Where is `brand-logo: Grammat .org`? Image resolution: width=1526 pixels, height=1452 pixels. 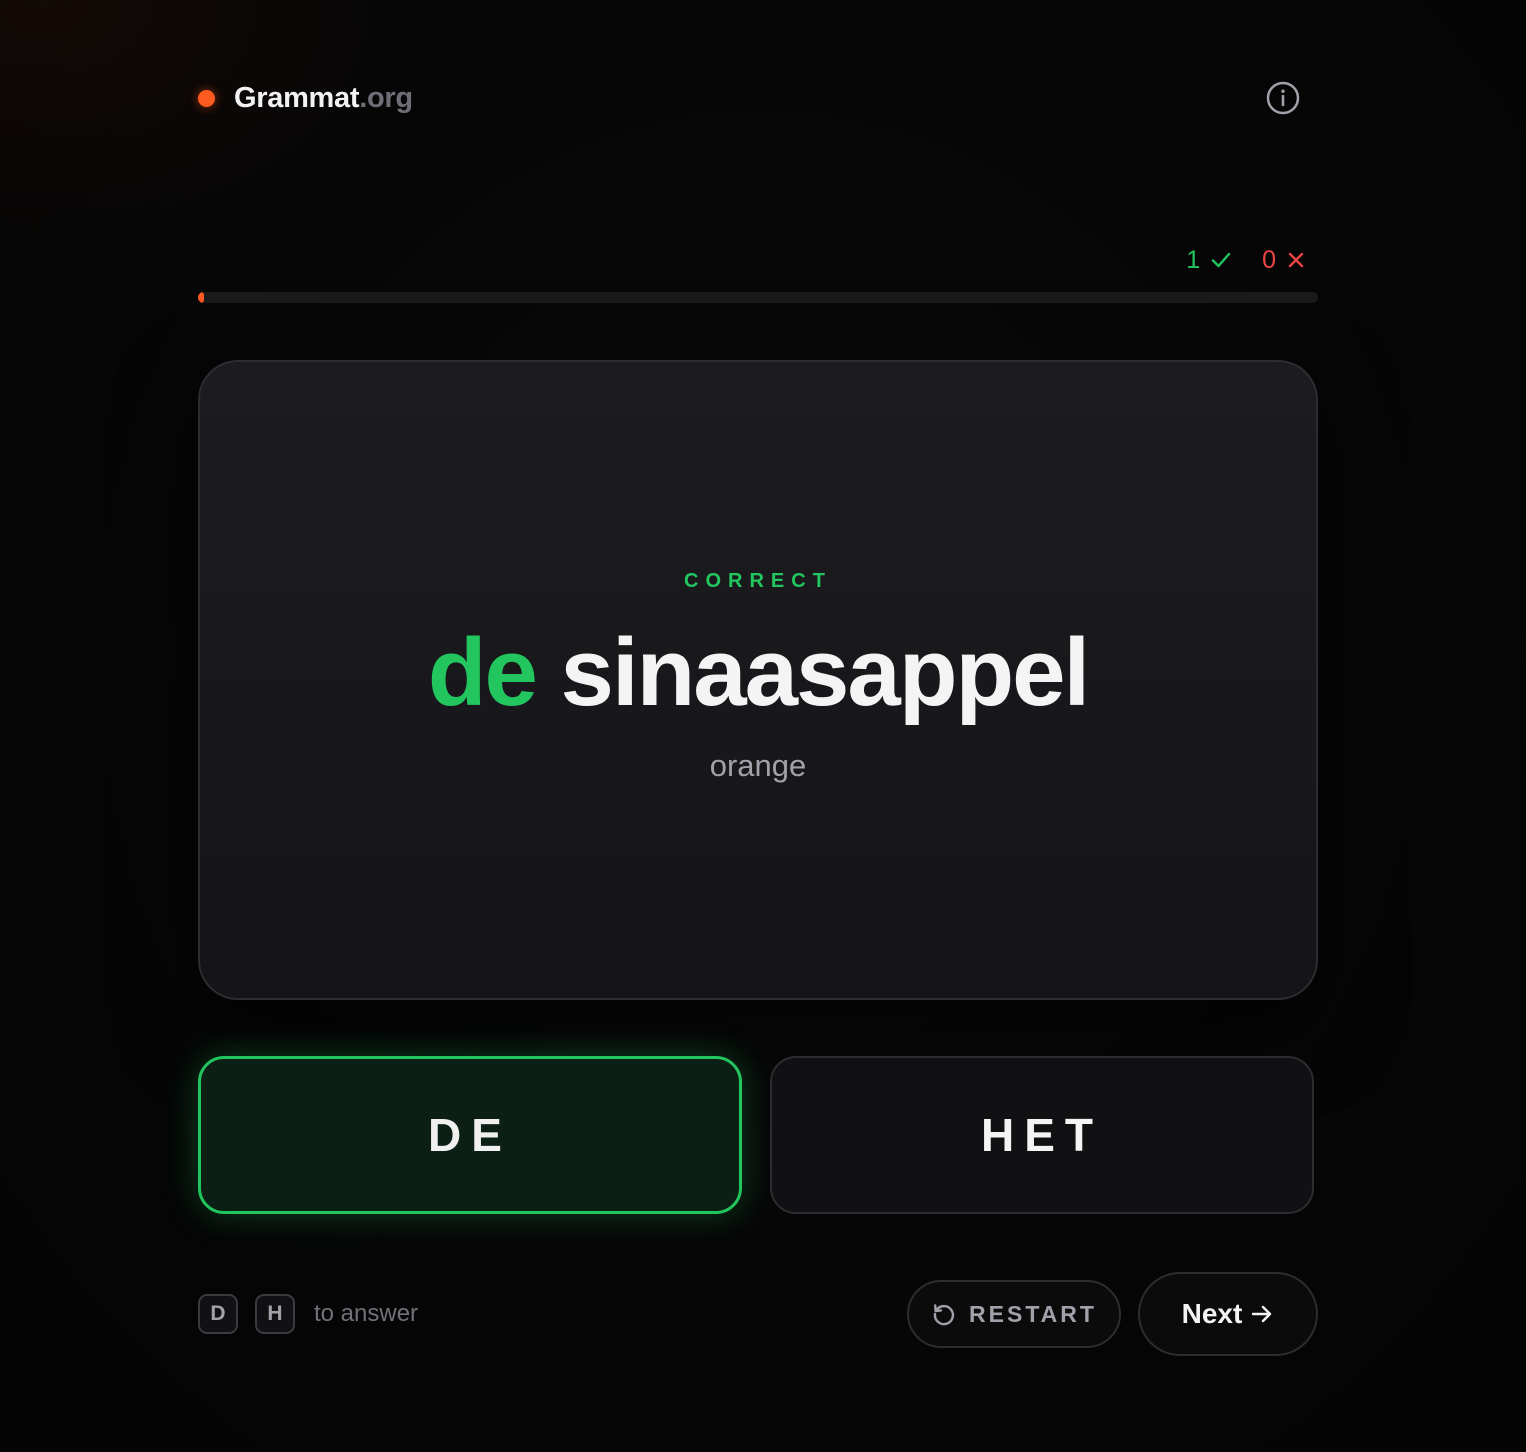
brand-logo: Grammat .org is located at coordinates (305, 98).